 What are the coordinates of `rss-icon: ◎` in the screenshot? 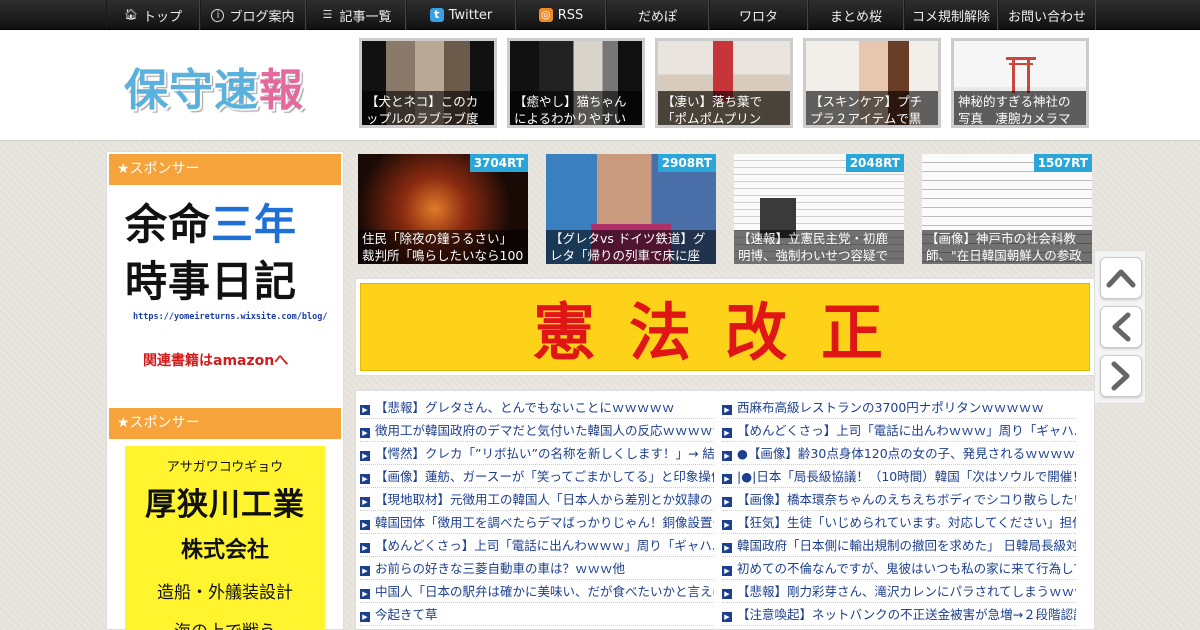 It's located at (545, 15).